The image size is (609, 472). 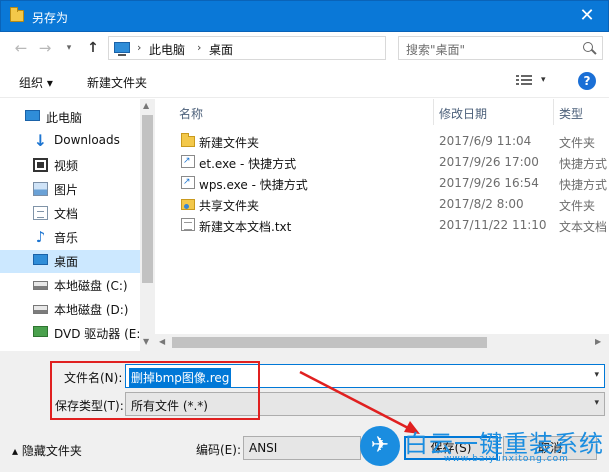 I want to click on window-title: 另存为, so click(x=50, y=18).